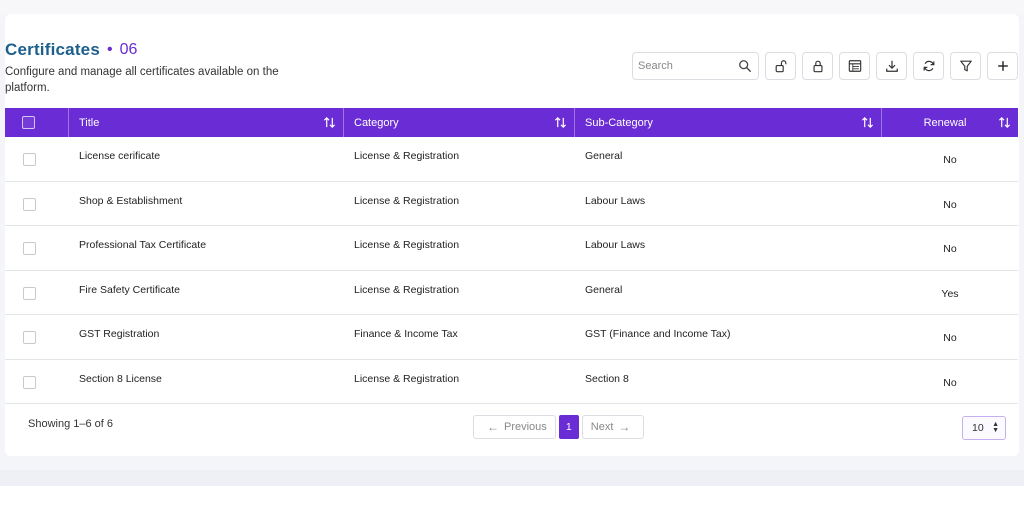  Describe the element at coordinates (728, 122) in the screenshot. I see `column-sub-category: Sub-Category` at that location.